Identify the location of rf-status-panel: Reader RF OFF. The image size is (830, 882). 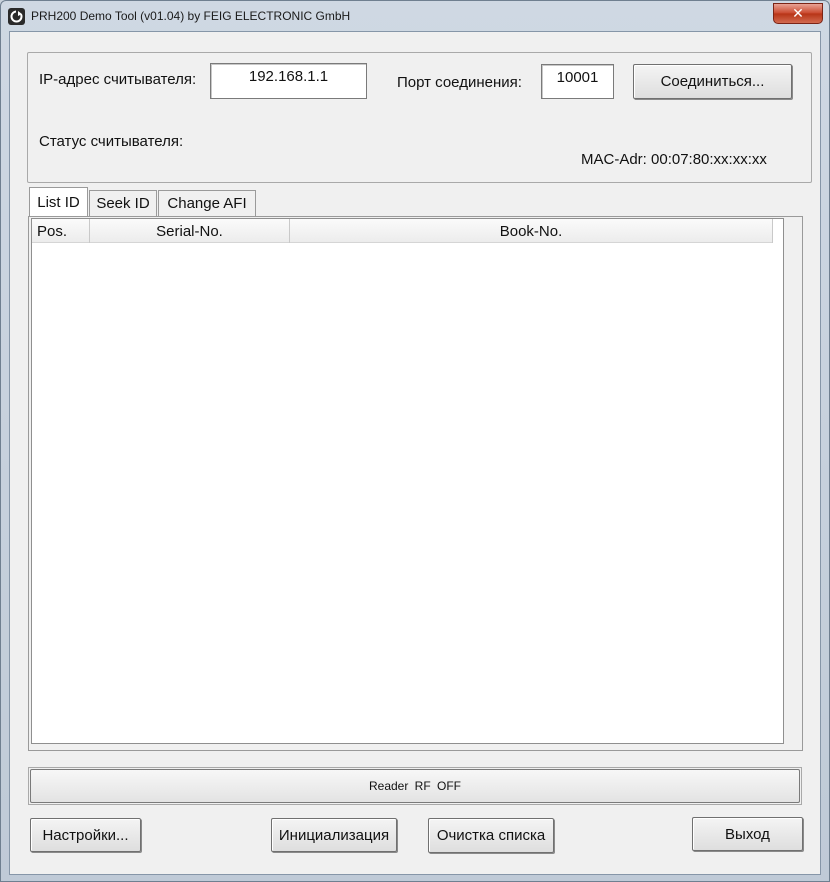
(415, 786).